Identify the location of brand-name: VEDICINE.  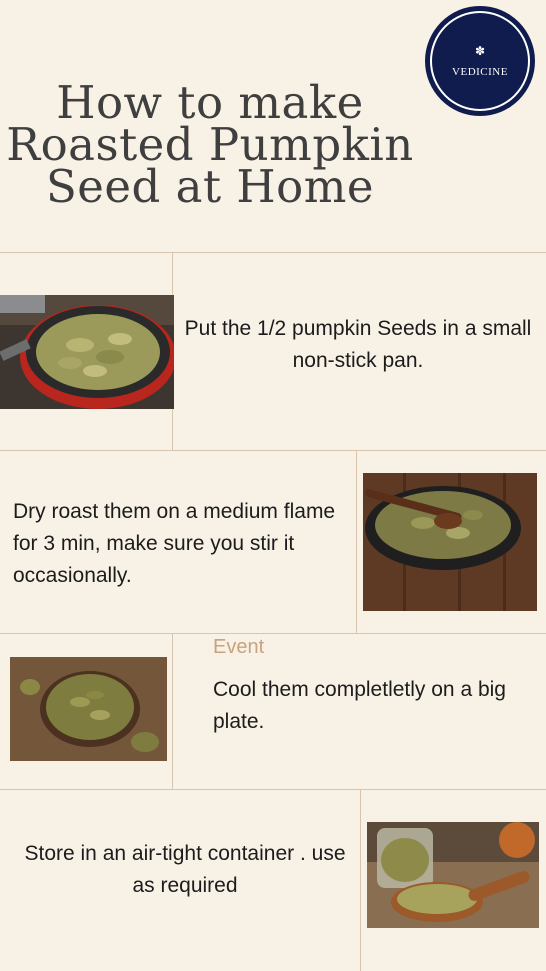
(480, 72).